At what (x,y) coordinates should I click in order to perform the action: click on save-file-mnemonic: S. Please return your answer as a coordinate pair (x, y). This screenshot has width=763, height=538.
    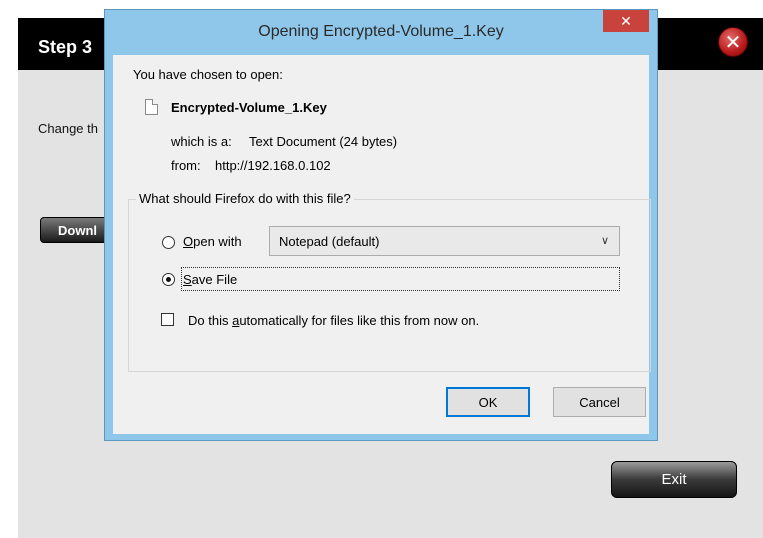
    Looking at the image, I should click on (187, 279).